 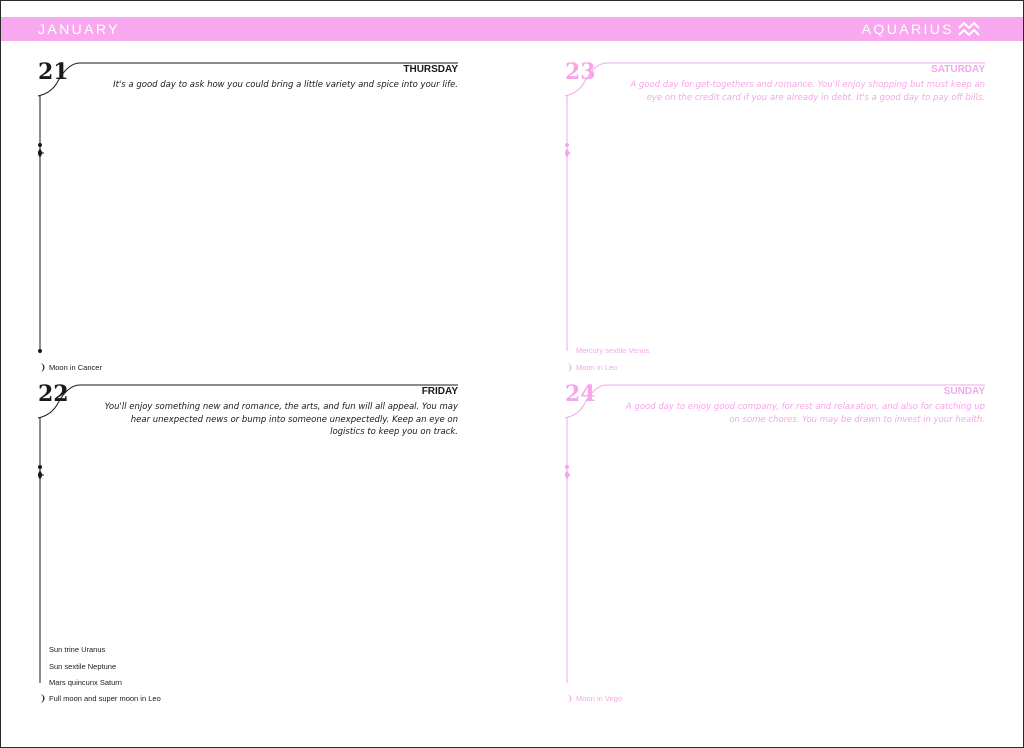 What do you see at coordinates (580, 72) in the screenshot?
I see `day-number: 23` at bounding box center [580, 72].